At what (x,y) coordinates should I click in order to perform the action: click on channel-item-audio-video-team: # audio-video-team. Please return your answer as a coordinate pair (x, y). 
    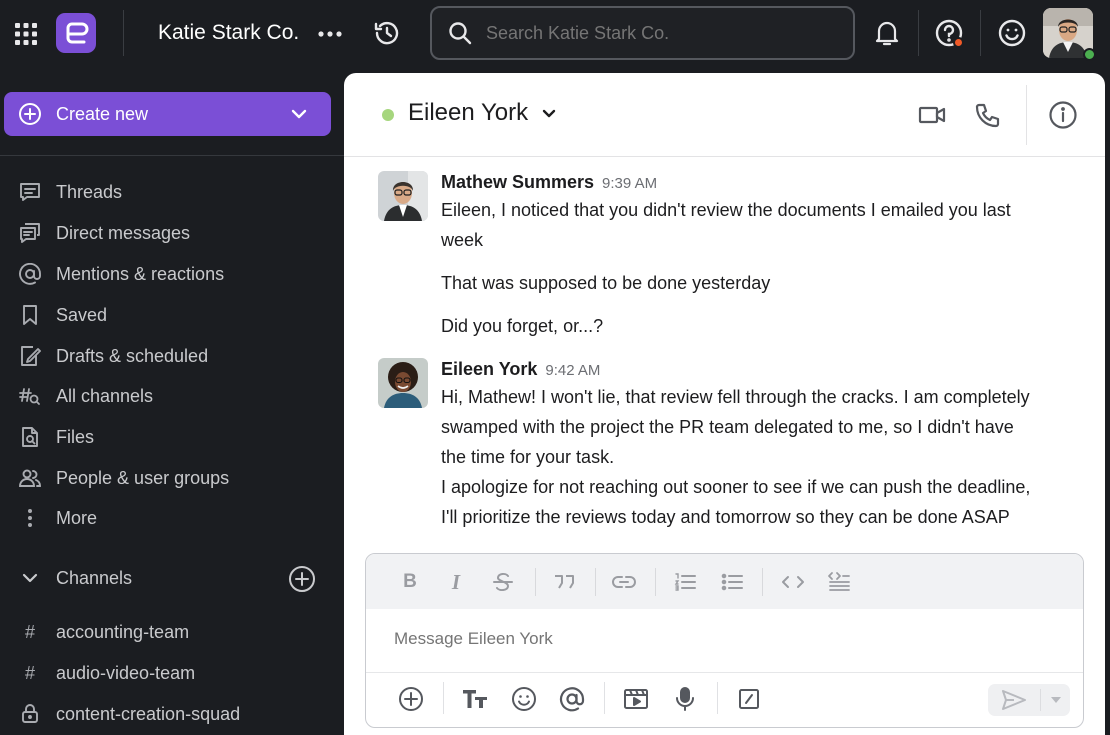
    Looking at the image, I should click on (172, 673).